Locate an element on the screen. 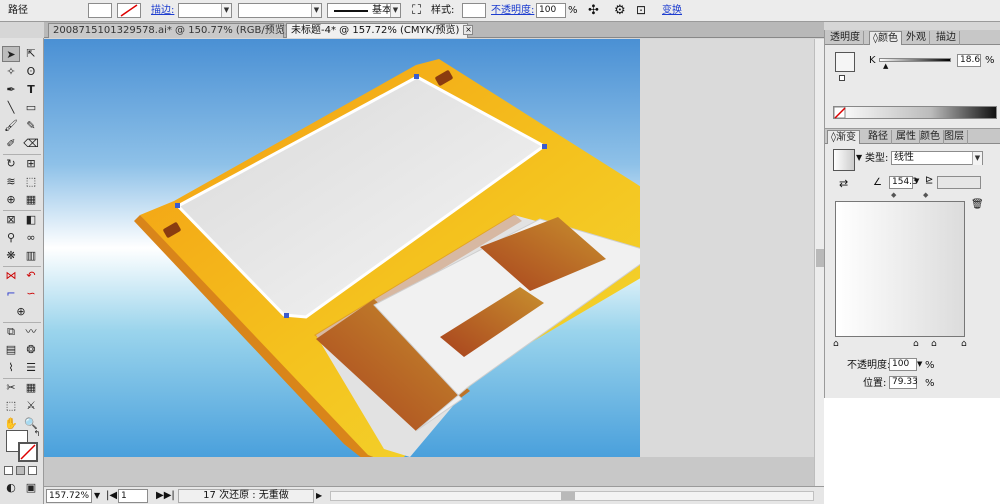  mesh-tool-icon: ⊠ is located at coordinates (11, 220).